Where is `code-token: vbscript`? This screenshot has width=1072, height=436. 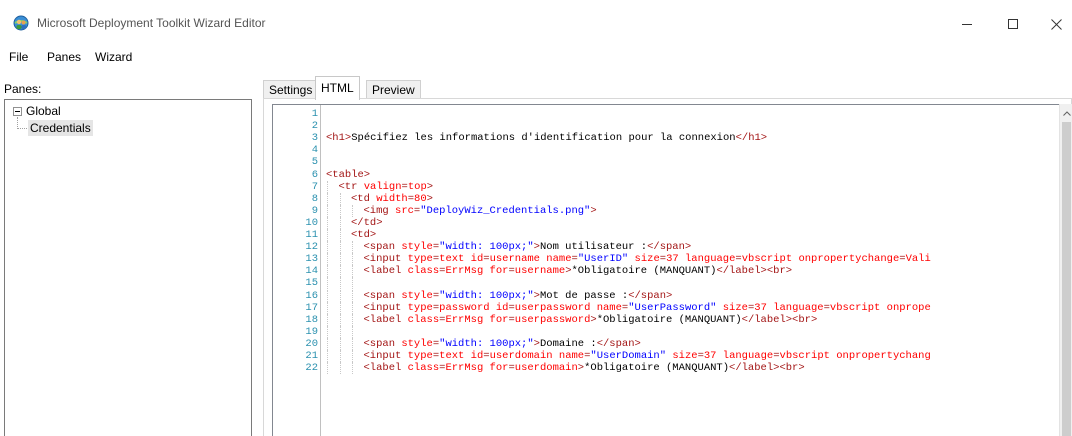 code-token: vbscript is located at coordinates (770, 259).